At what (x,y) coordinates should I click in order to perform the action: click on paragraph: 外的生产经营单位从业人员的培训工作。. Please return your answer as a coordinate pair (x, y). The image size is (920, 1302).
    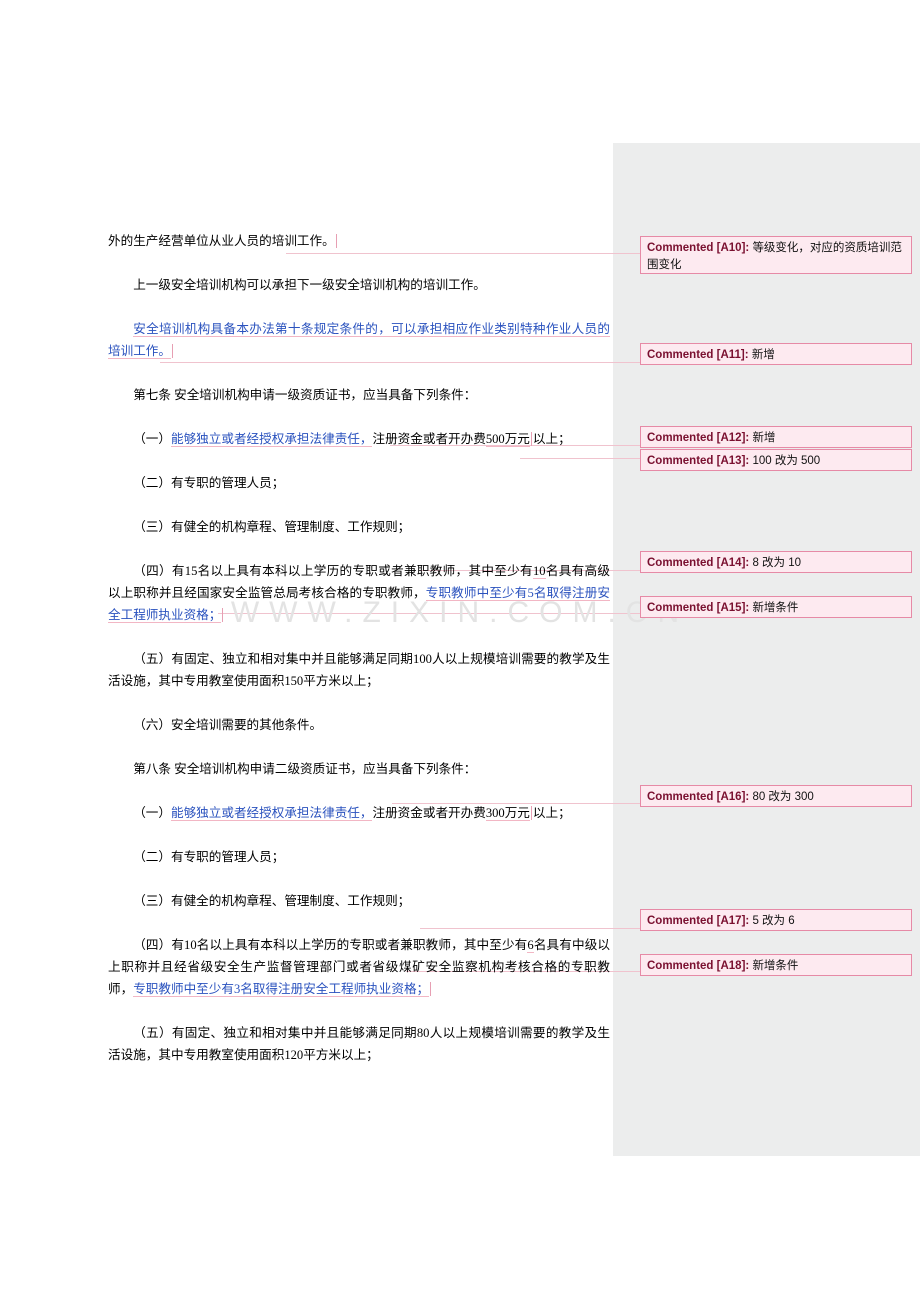
    Looking at the image, I should click on (359, 241).